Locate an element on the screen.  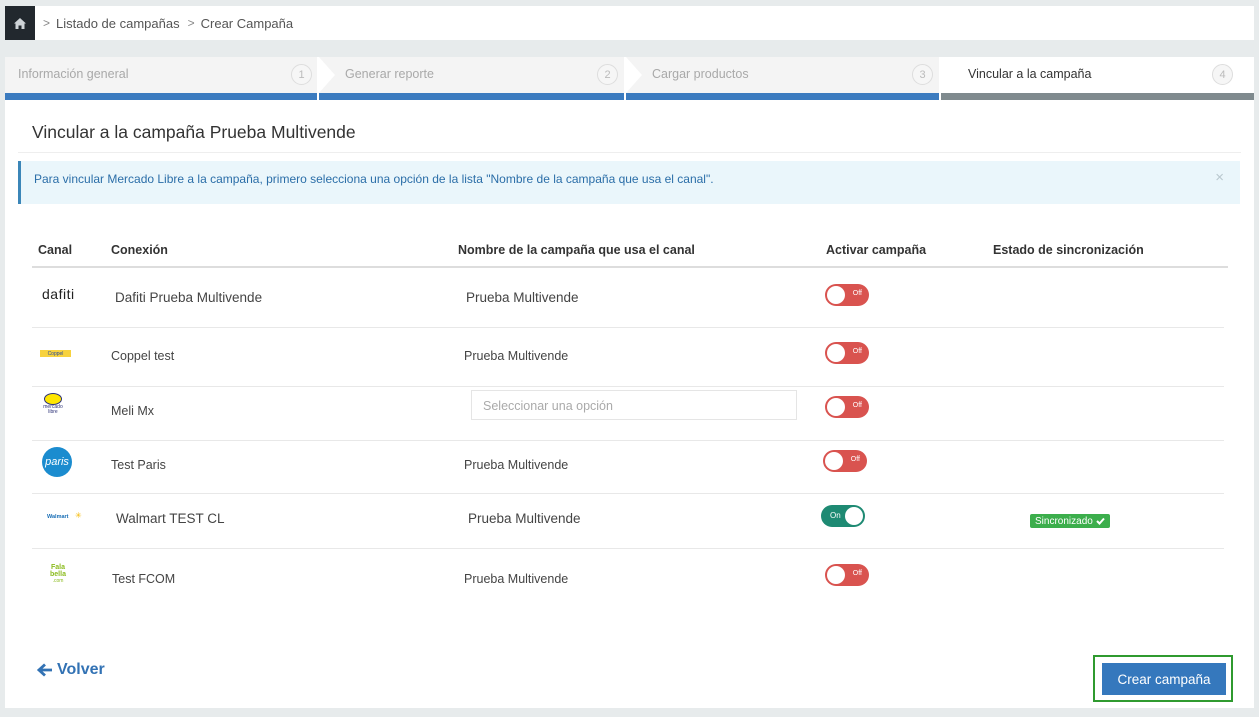
step-number: 4 is located at coordinates (1222, 74).